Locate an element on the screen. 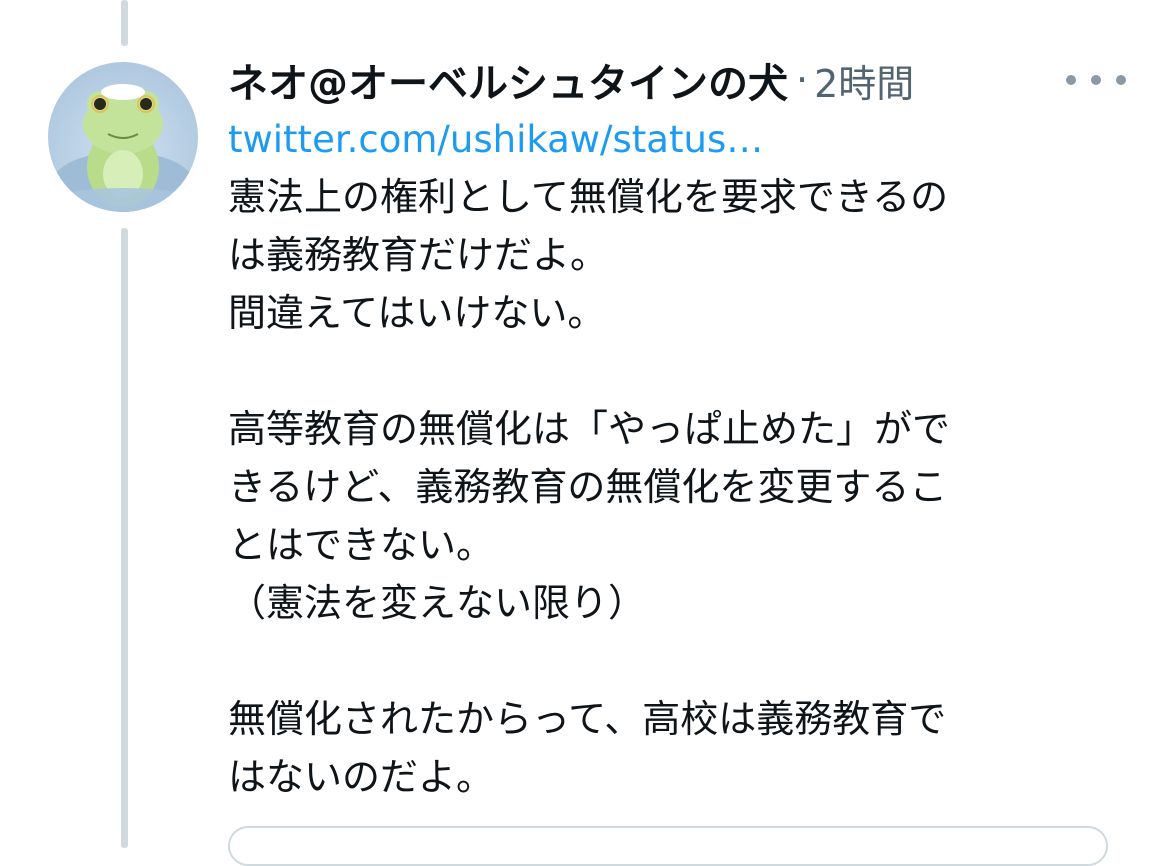 Image resolution: width=1169 pixels, height=866 pixels. tweet-header: ネオ@オーベルシュタインの犬 · 2時間 is located at coordinates (571, 80).